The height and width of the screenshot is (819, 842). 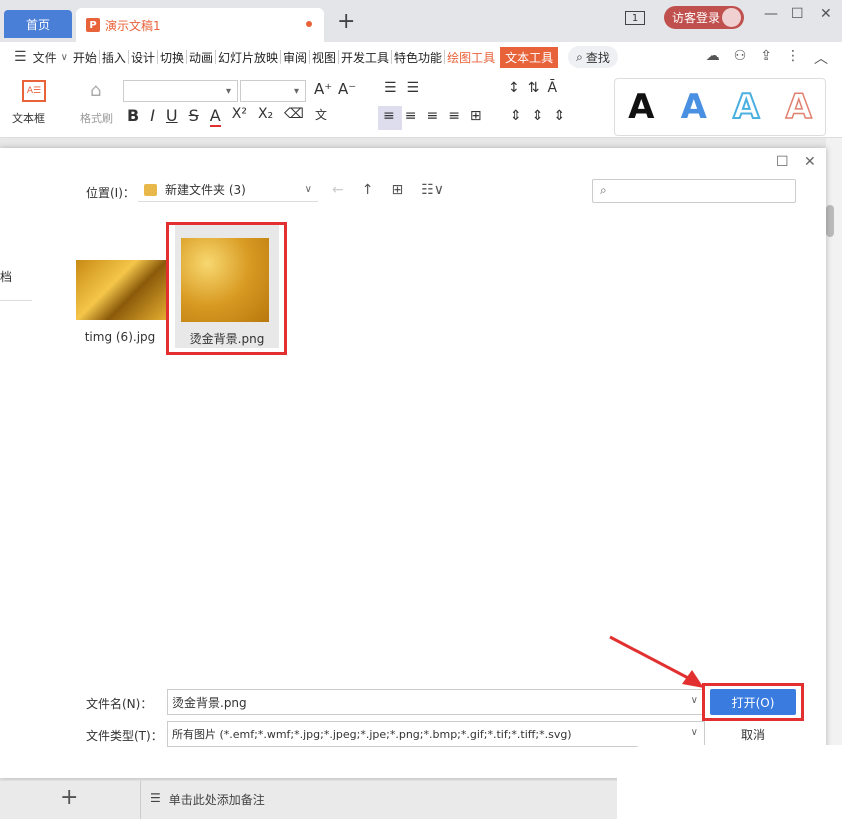 What do you see at coordinates (421, 21) in the screenshot?
I see `title-bar: 首页 P 演示文稿1 + 1 访客登录 — ☐ ✕` at bounding box center [421, 21].